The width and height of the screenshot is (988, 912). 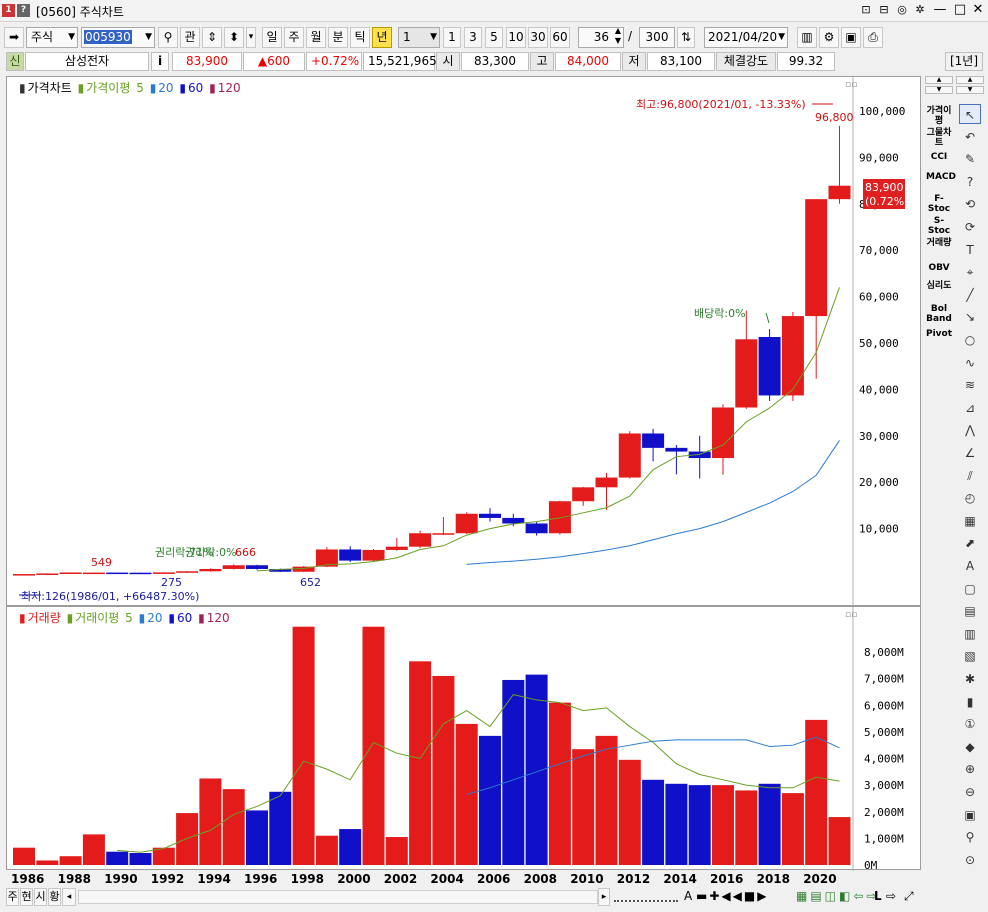 What do you see at coordinates (970, 566) in the screenshot?
I see `auto-icon: A` at bounding box center [970, 566].